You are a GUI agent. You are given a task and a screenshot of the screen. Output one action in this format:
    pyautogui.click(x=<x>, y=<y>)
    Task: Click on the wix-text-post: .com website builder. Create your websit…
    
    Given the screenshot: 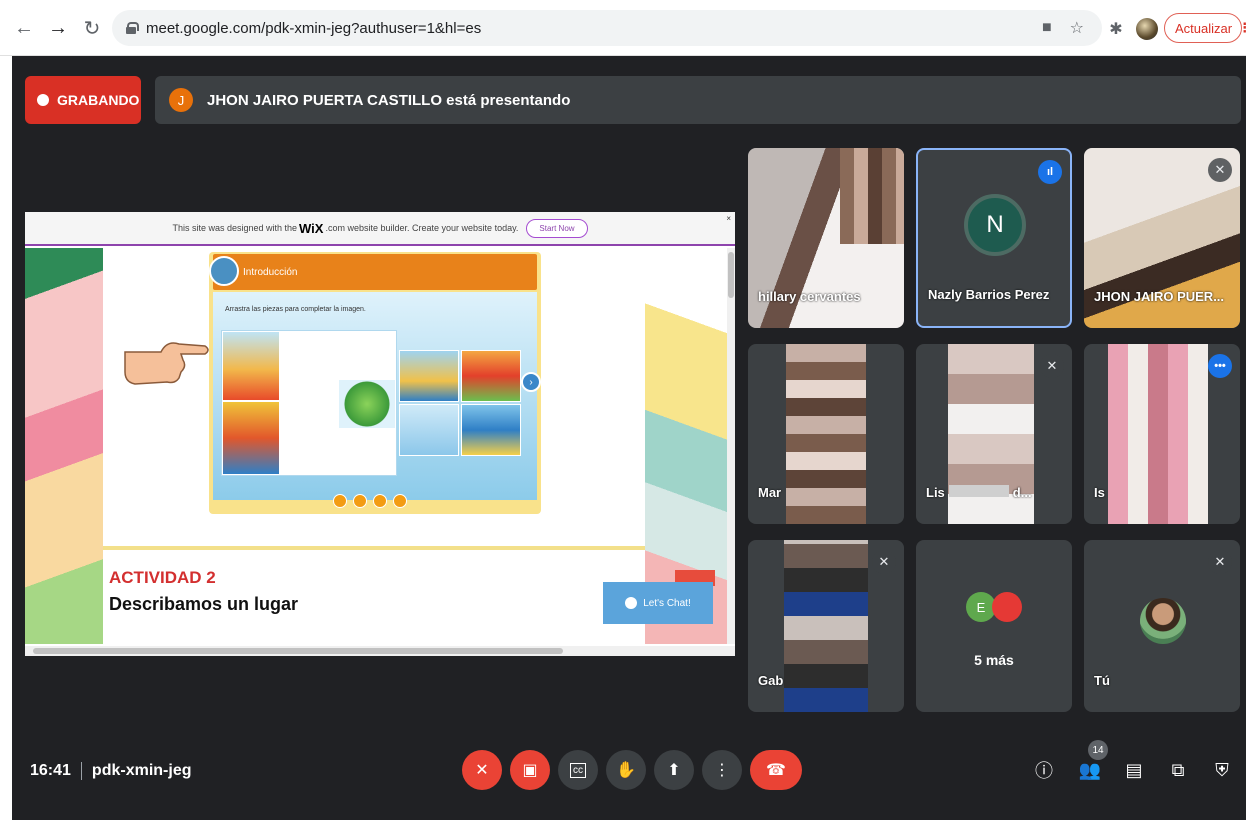 What is the action you would take?
    pyautogui.click(x=422, y=228)
    